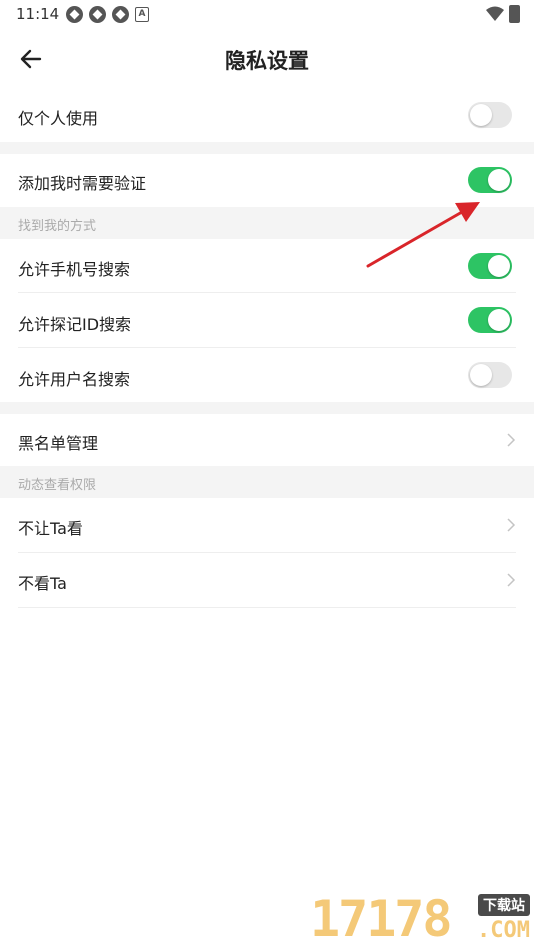  I want to click on section-title: 找到我的方式, so click(57, 226).